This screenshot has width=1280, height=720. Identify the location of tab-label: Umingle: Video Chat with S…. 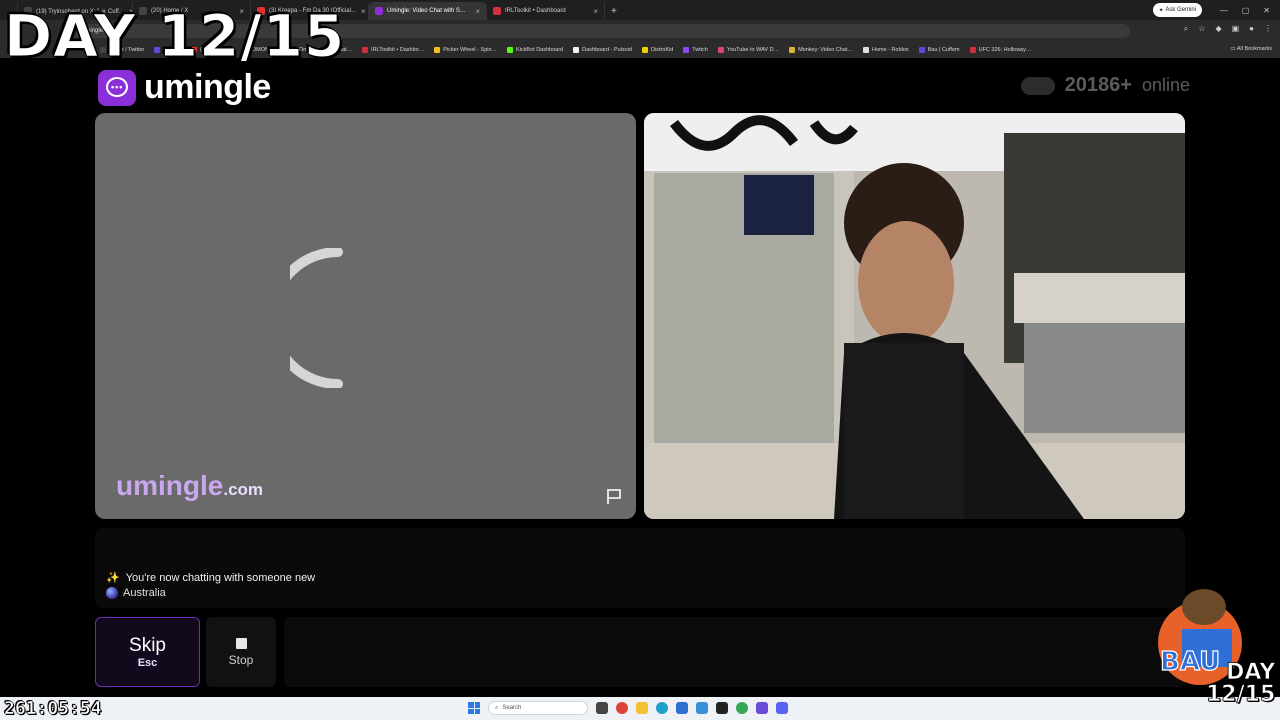
(426, 11).